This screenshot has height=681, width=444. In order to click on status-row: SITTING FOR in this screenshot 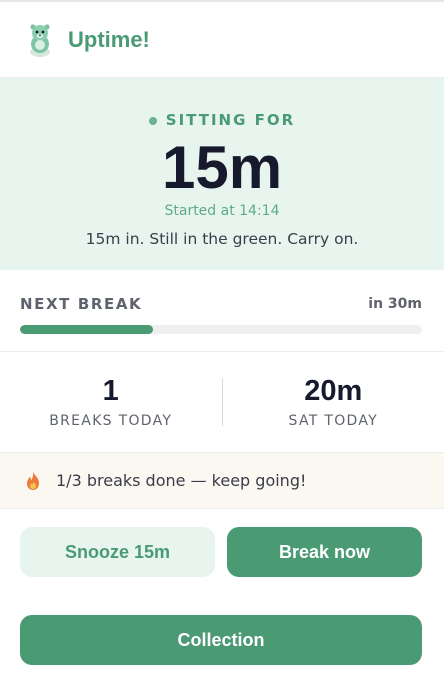, I will do `click(222, 120)`.